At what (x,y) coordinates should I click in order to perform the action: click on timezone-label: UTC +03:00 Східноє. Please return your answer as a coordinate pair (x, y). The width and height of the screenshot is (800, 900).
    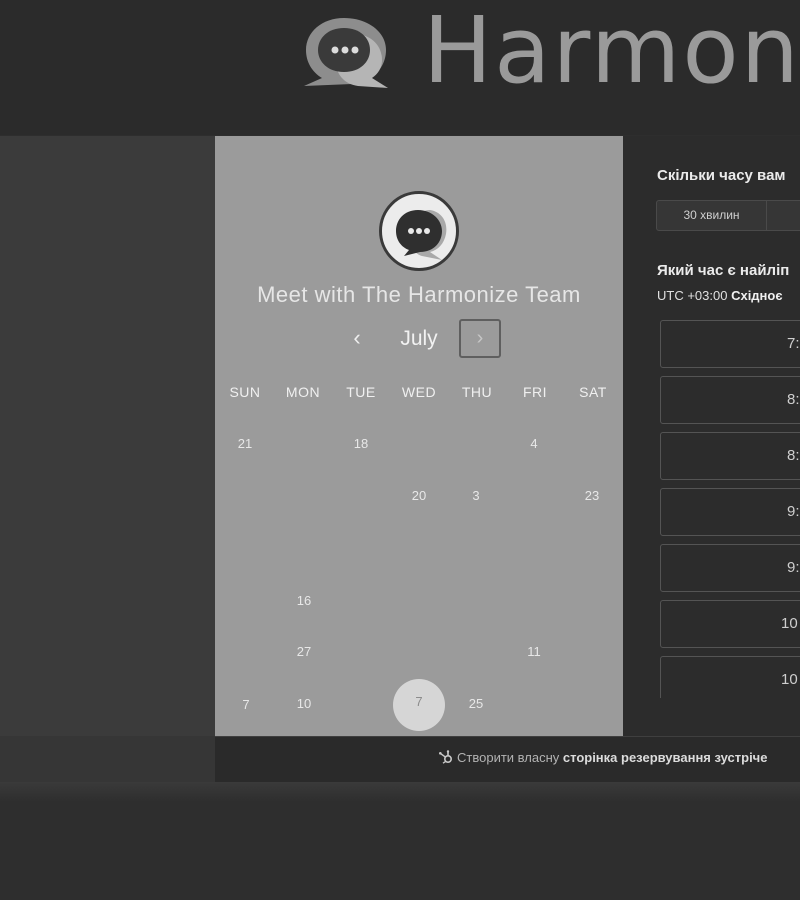
    Looking at the image, I should click on (720, 295).